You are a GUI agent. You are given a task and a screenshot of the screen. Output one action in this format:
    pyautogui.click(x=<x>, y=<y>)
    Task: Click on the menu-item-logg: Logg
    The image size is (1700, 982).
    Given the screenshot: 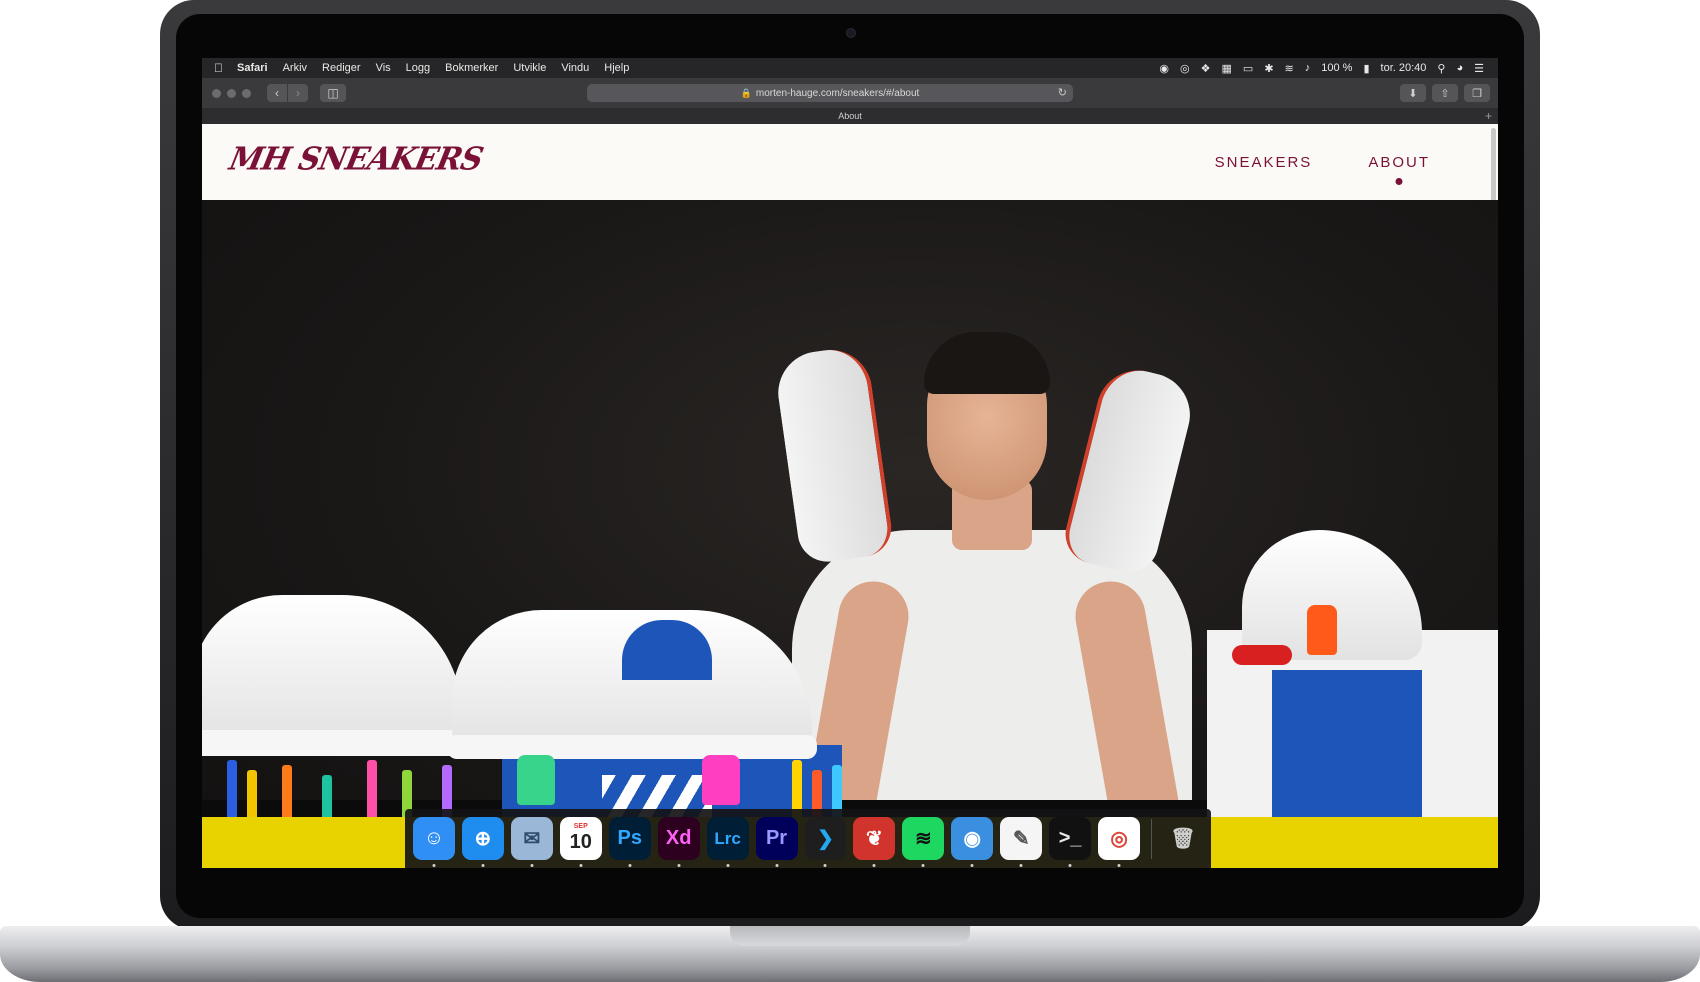 What is the action you would take?
    pyautogui.click(x=418, y=68)
    